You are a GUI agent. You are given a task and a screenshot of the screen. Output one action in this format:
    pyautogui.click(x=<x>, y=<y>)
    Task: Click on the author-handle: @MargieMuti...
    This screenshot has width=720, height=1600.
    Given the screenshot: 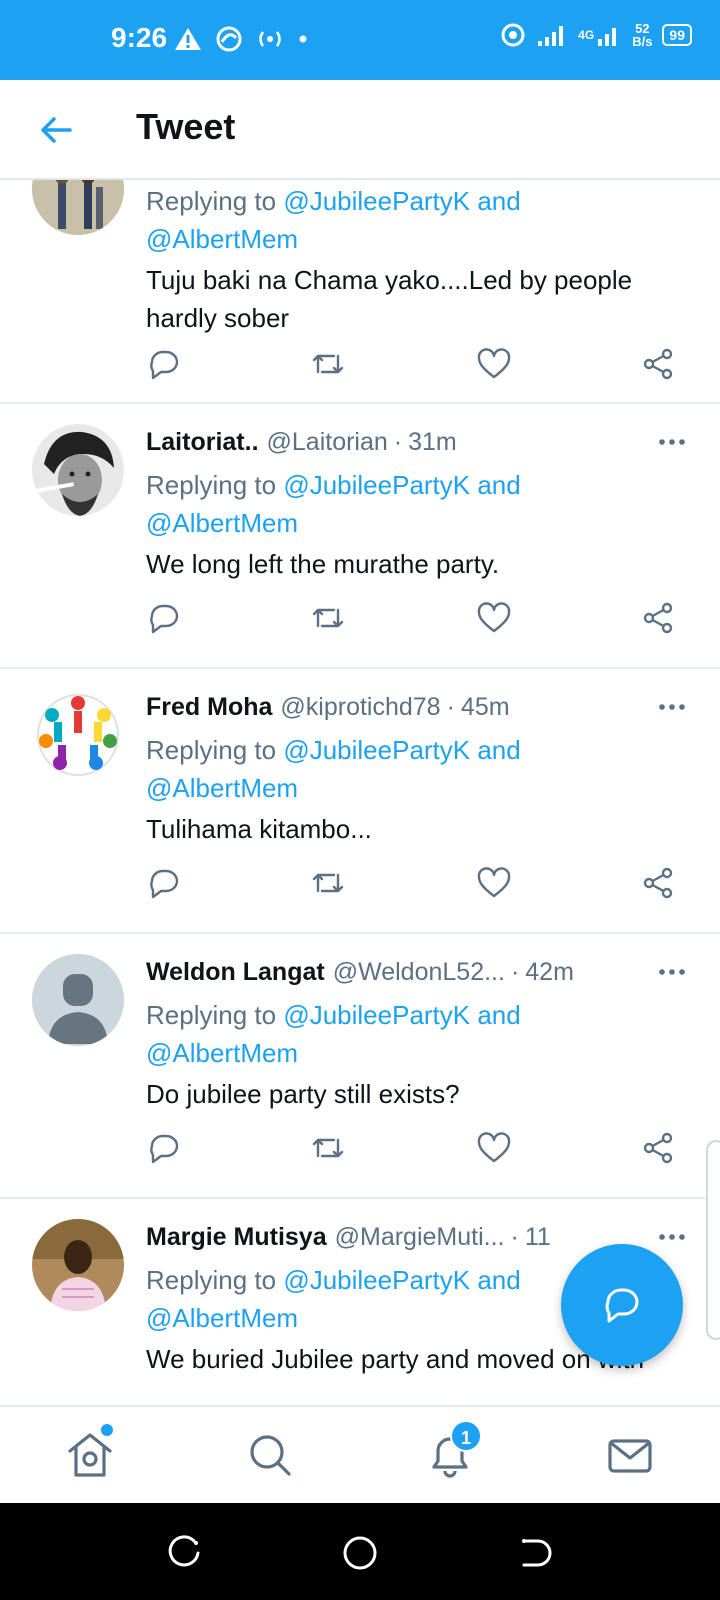 What is the action you would take?
    pyautogui.click(x=420, y=1237)
    